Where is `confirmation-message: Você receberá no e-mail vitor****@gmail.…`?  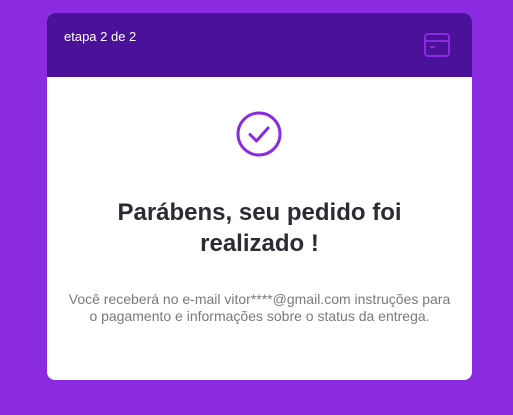
confirmation-message: Você receberá no e-mail vitor****@gmail.… is located at coordinates (259, 307).